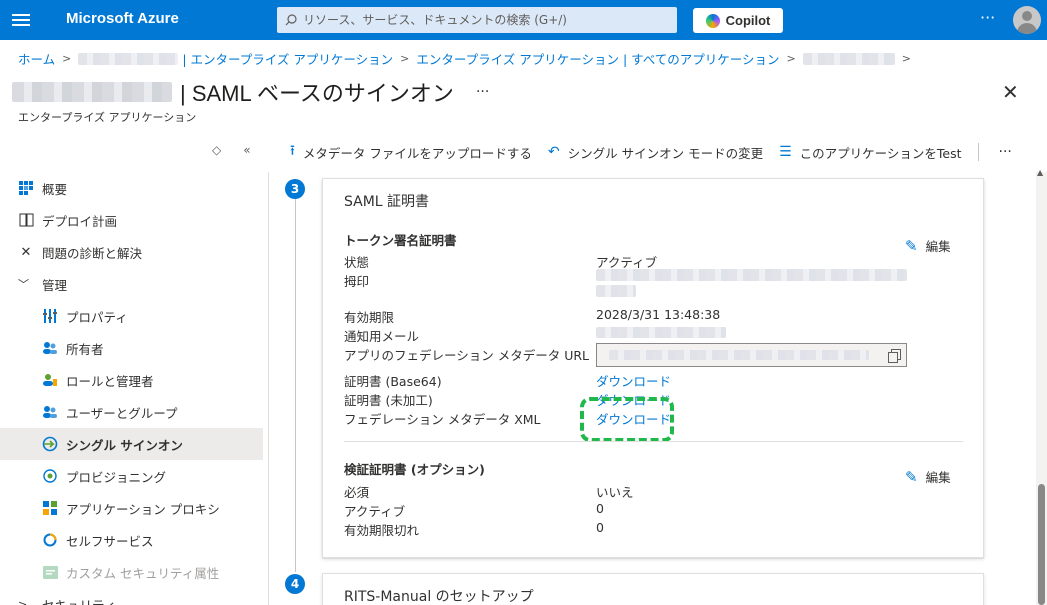  I want to click on upload-metadata-label: メタデータ ファイルをアップロードする, so click(417, 153).